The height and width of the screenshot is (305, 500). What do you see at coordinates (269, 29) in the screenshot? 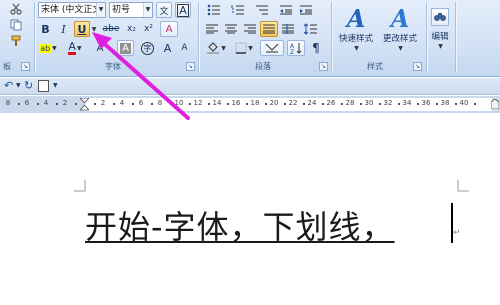
I see `justify-button` at bounding box center [269, 29].